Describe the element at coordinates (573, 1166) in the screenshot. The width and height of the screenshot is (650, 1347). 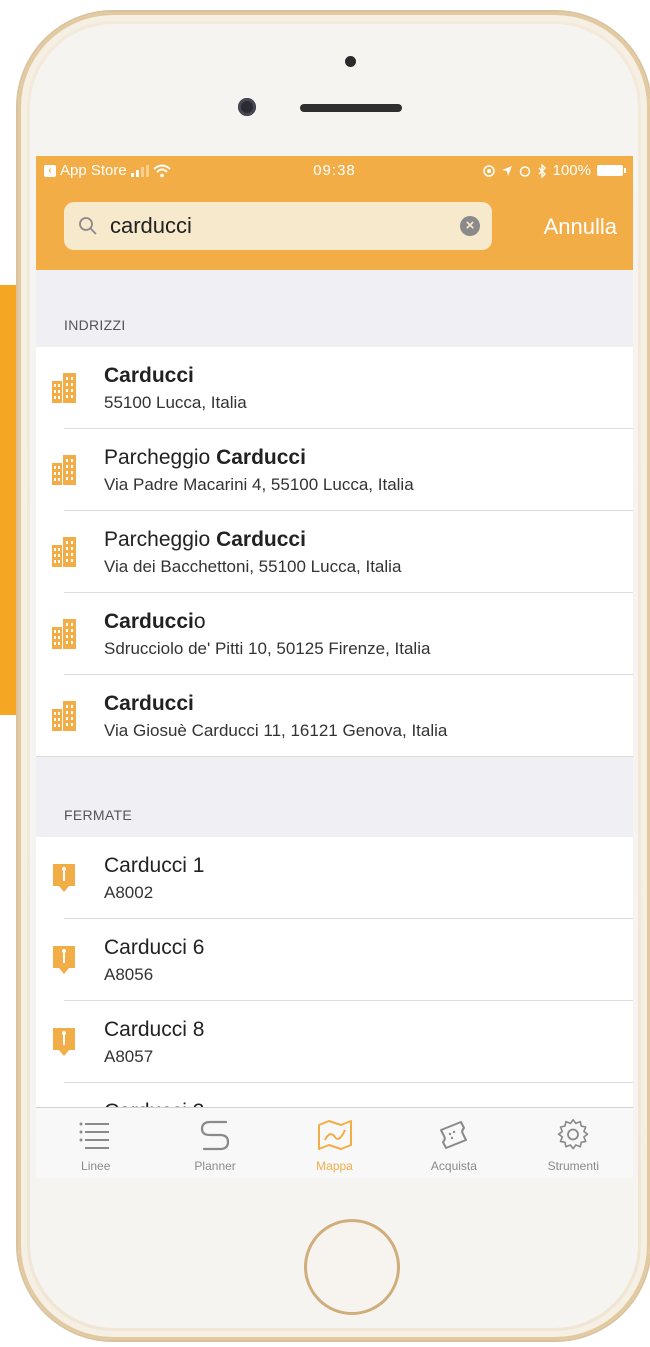
I see `tab-label-strumenti: Strumenti` at that location.